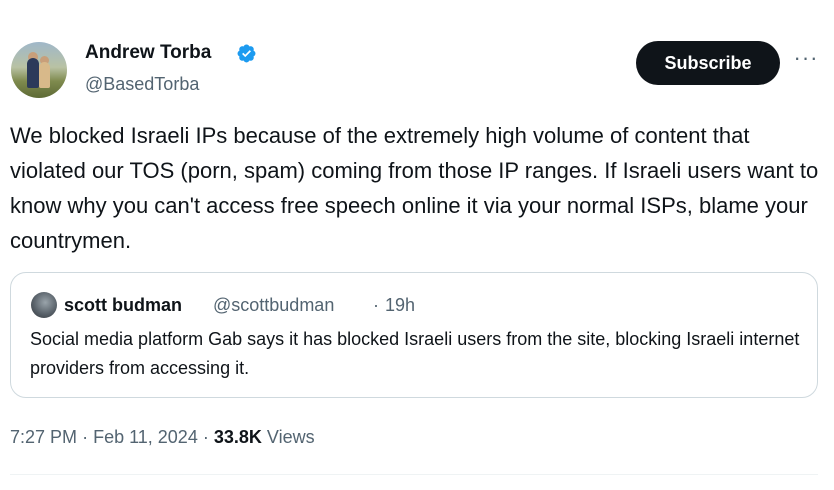  Describe the element at coordinates (44, 305) in the screenshot. I see `quote-author-avatar` at that location.